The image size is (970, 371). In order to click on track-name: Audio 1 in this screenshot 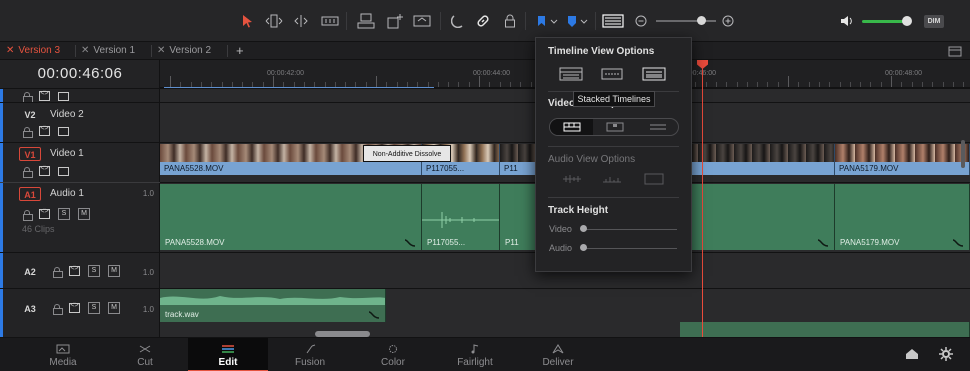, I will do `click(67, 193)`.